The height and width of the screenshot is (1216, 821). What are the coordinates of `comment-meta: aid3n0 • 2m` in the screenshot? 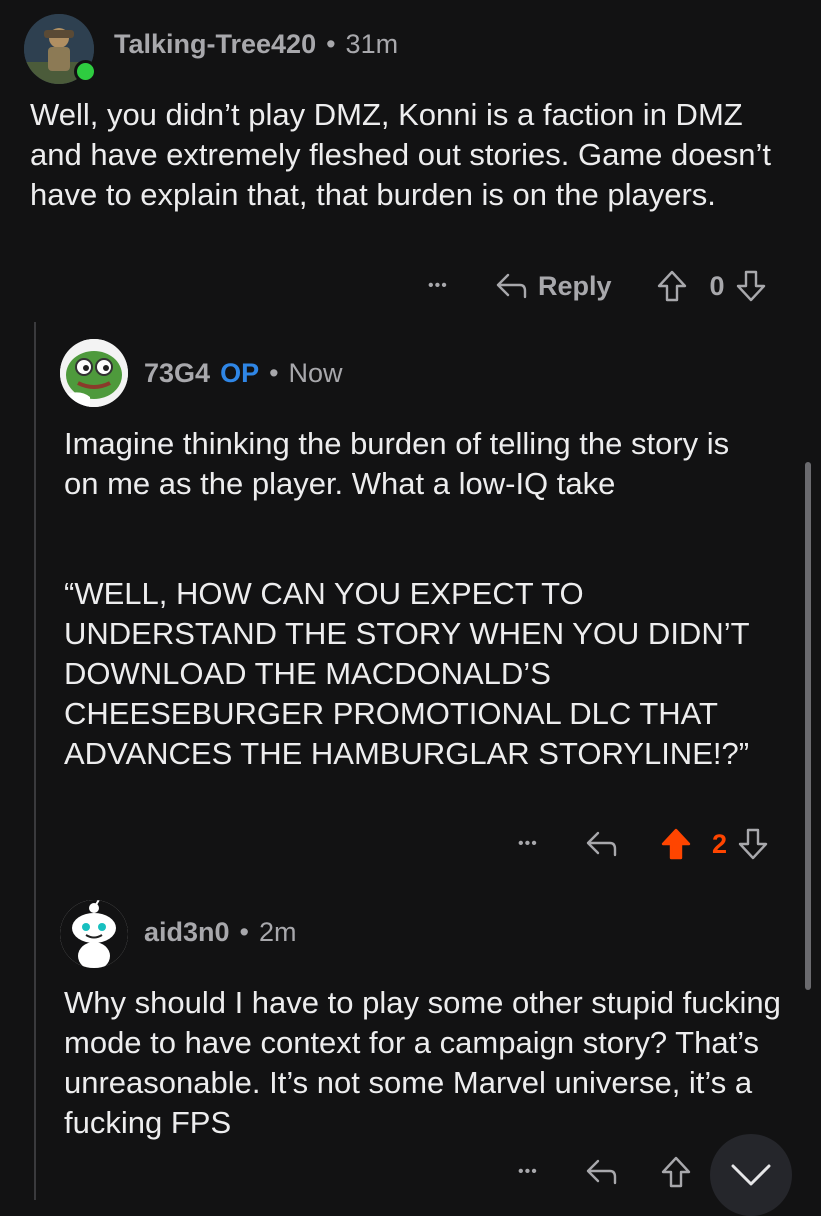 It's located at (220, 932).